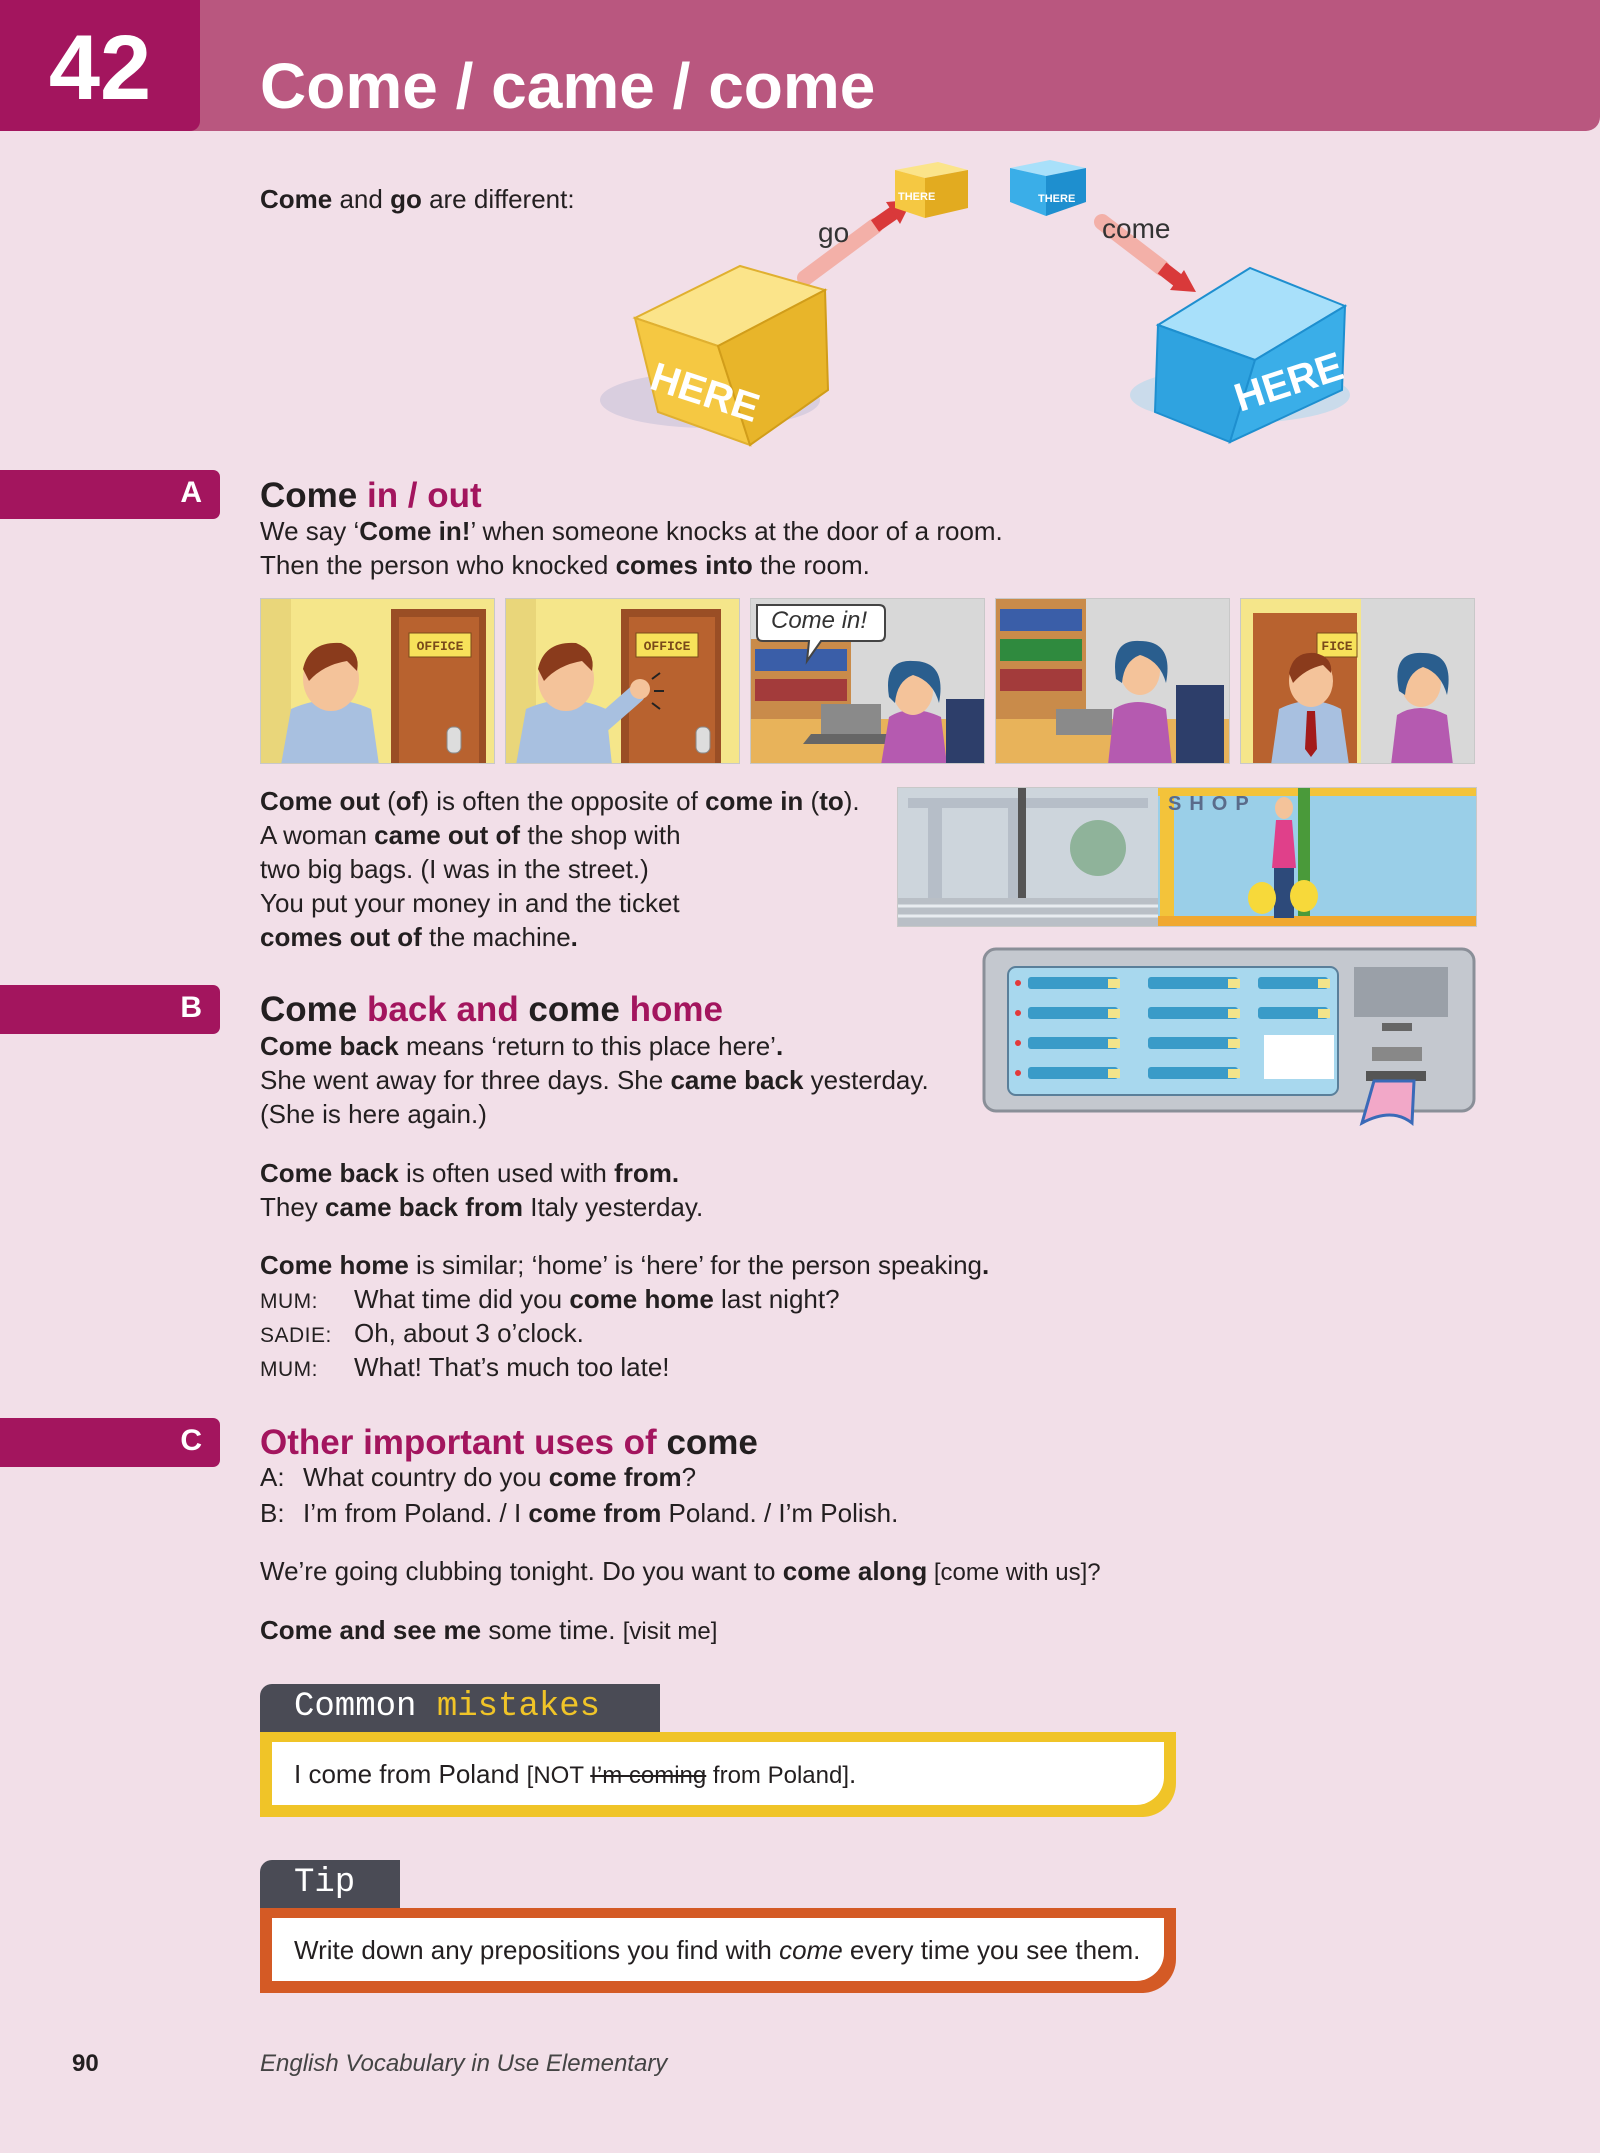 The image size is (1600, 2153). I want to click on comic-panel-2: OFFICE, so click(622, 681).